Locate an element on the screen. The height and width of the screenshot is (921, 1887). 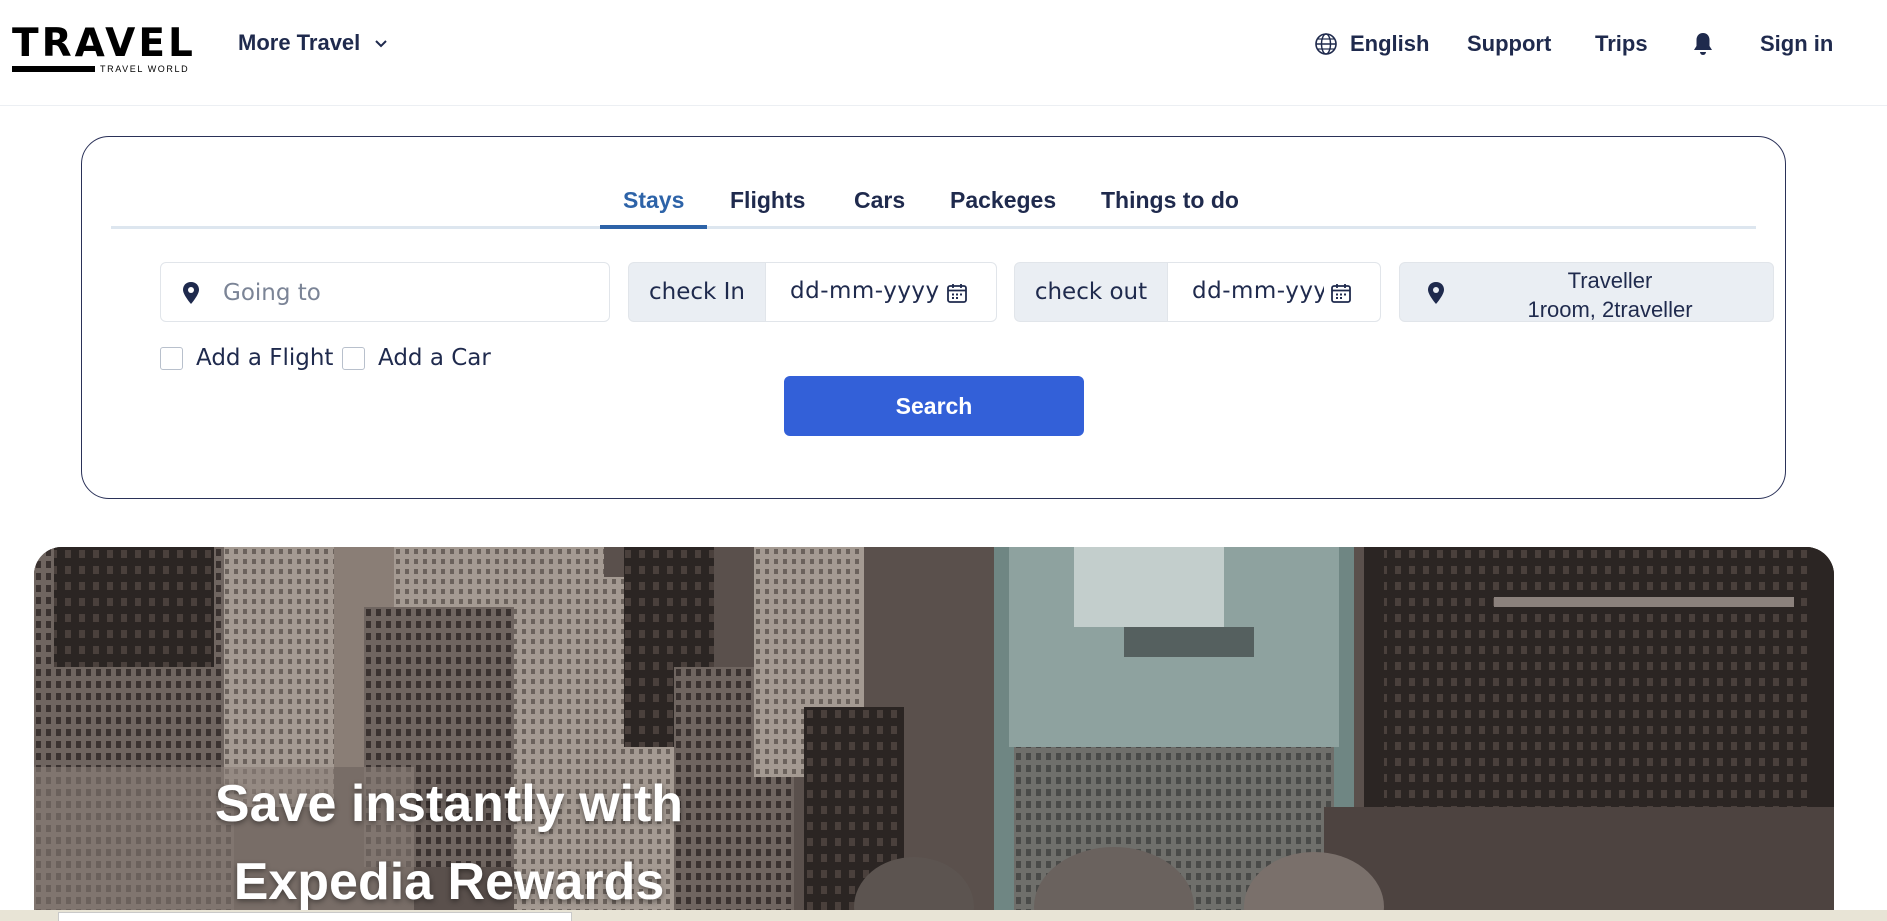
globe-icon is located at coordinates (1326, 44).